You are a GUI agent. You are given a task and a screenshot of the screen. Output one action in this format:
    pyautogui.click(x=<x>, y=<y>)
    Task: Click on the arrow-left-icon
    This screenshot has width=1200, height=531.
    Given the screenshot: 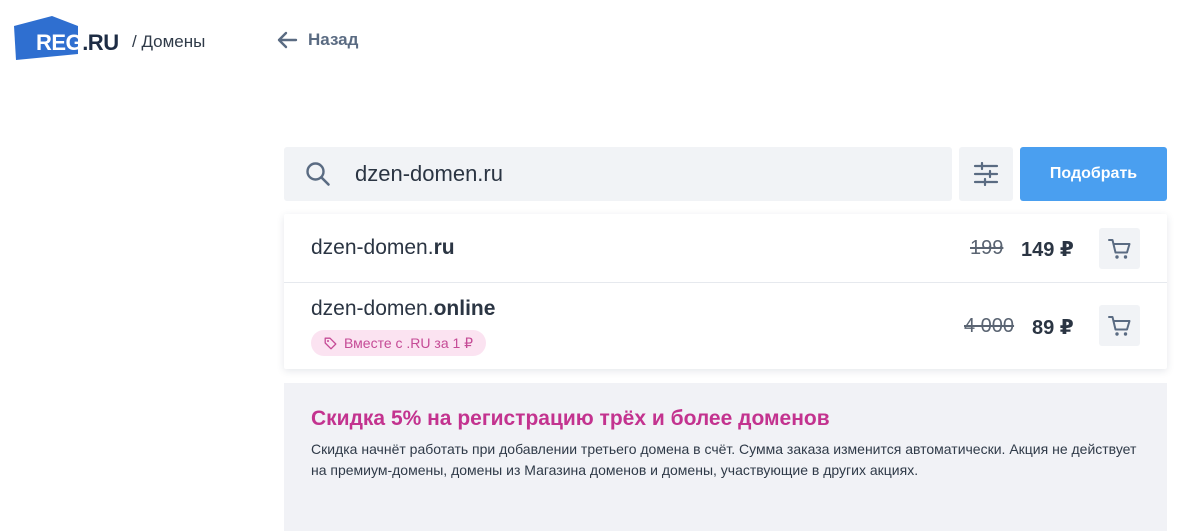 What is the action you would take?
    pyautogui.click(x=287, y=40)
    